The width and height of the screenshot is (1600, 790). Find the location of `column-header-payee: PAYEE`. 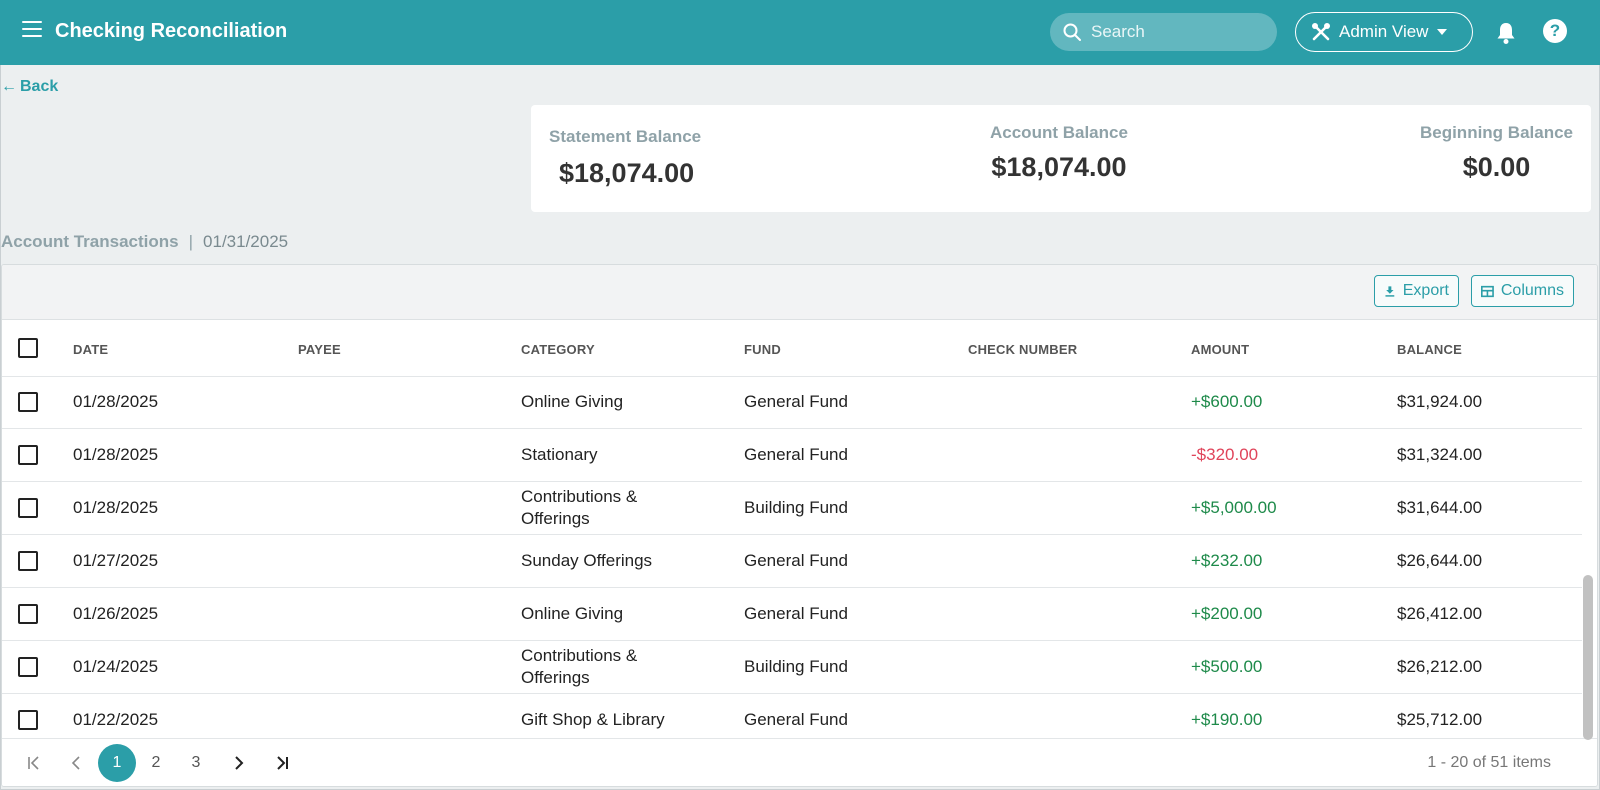

column-header-payee: PAYEE is located at coordinates (319, 349).